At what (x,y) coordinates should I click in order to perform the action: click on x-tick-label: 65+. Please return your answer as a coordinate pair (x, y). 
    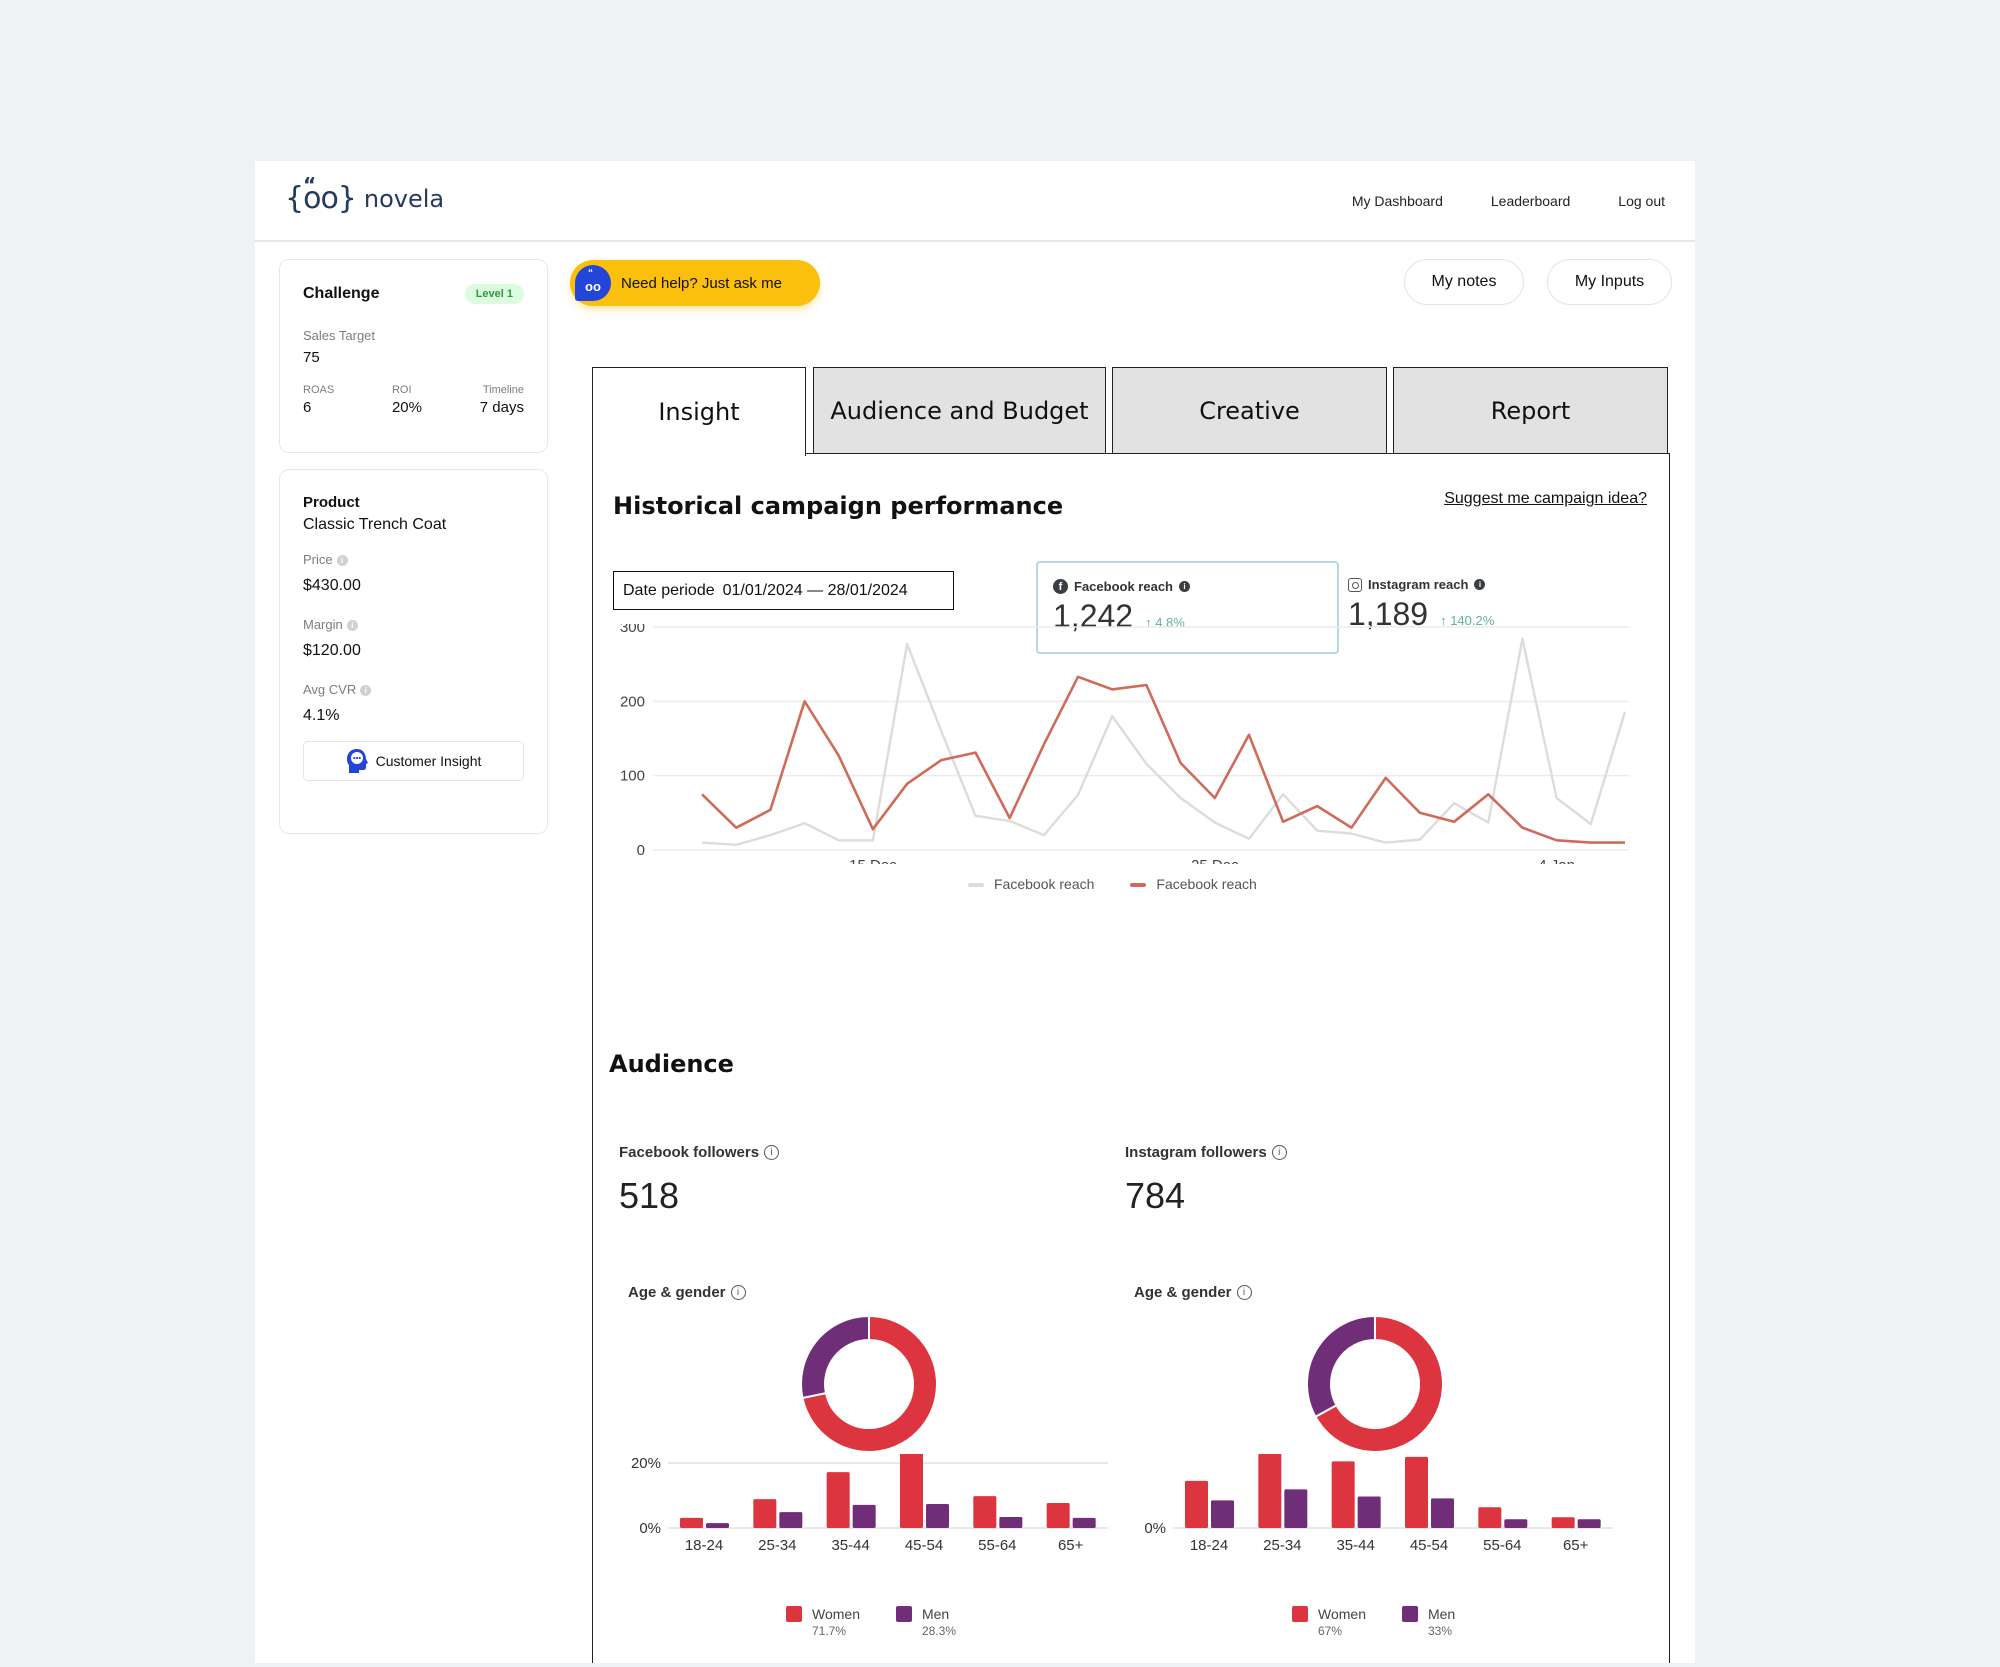
    Looking at the image, I should click on (1071, 1545).